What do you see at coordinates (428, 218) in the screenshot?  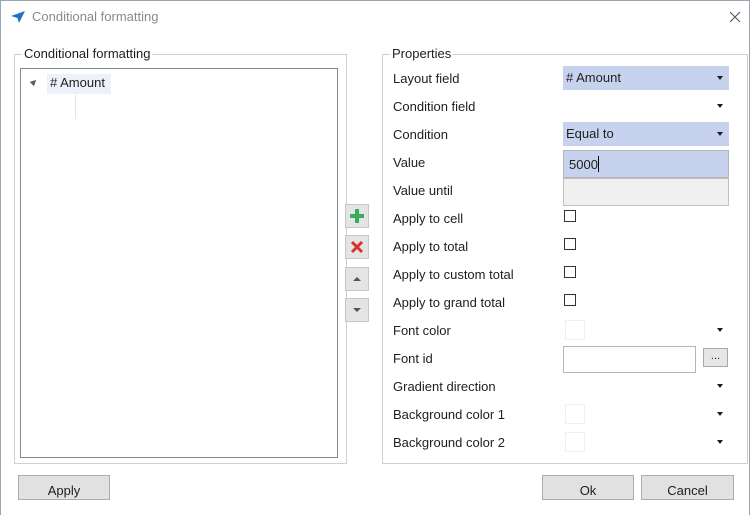 I see `apply-to-cell-label: Apply to cell` at bounding box center [428, 218].